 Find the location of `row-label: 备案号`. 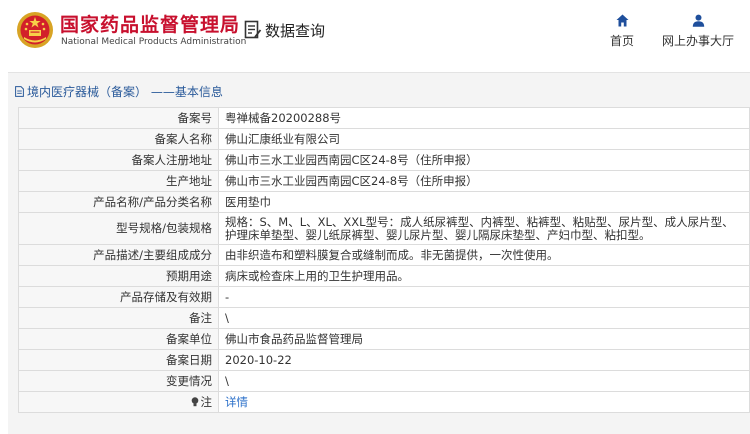

row-label: 备案号 is located at coordinates (118, 118).